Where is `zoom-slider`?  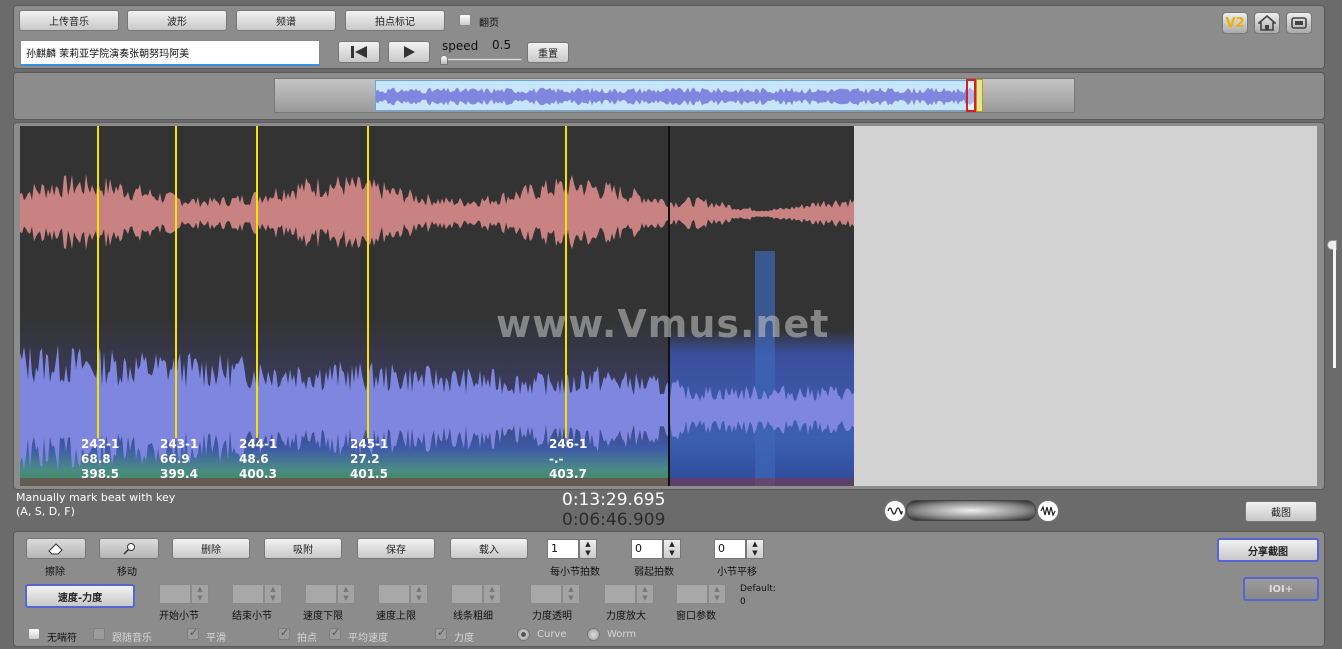
zoom-slider is located at coordinates (971, 510).